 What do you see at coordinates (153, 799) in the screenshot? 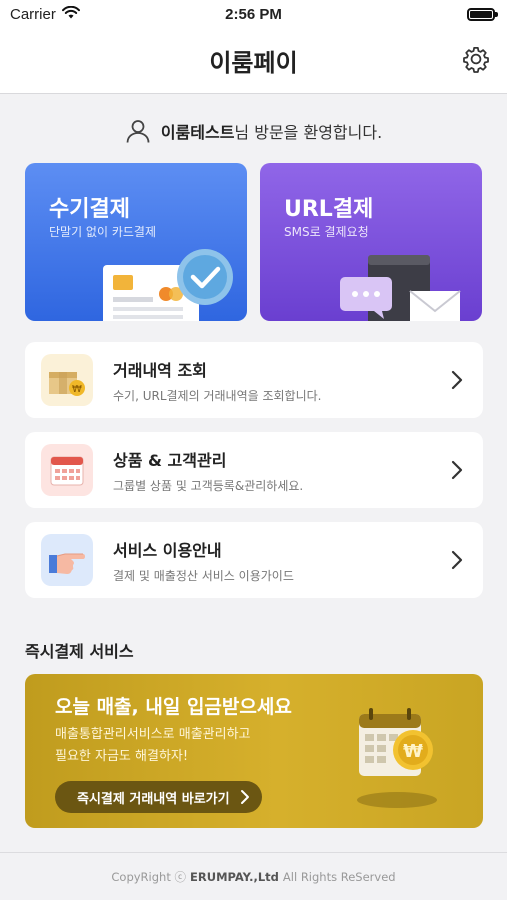
I see `instant-payment-history-label: 즉시결제 거래내역 바로가기` at bounding box center [153, 799].